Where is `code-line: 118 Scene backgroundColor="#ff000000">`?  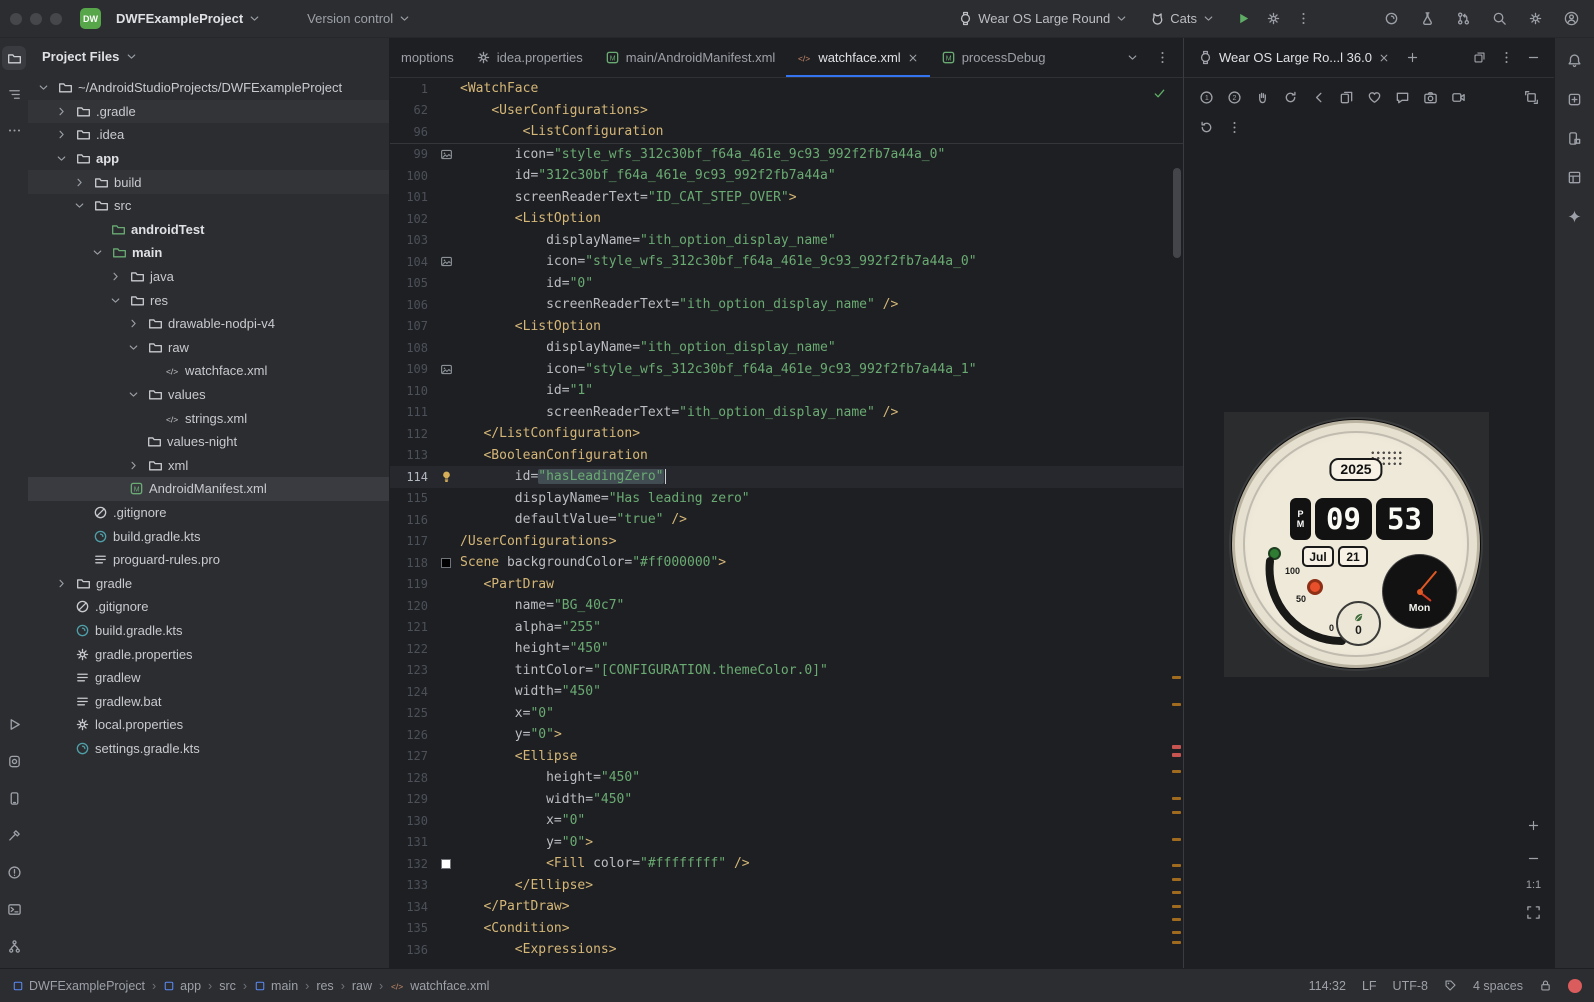 code-line: 118 Scene backgroundColor="#ff000000"> is located at coordinates (786, 563).